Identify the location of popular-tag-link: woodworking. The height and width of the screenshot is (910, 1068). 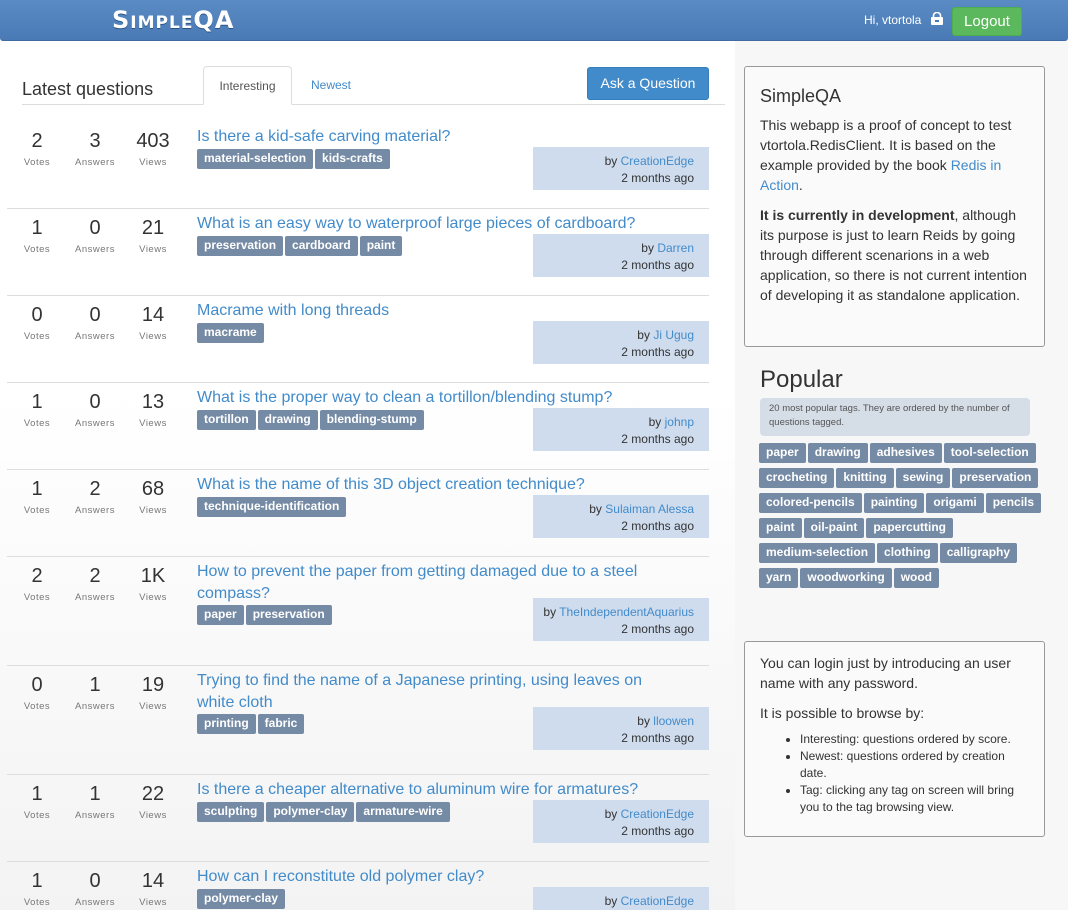
(846, 578).